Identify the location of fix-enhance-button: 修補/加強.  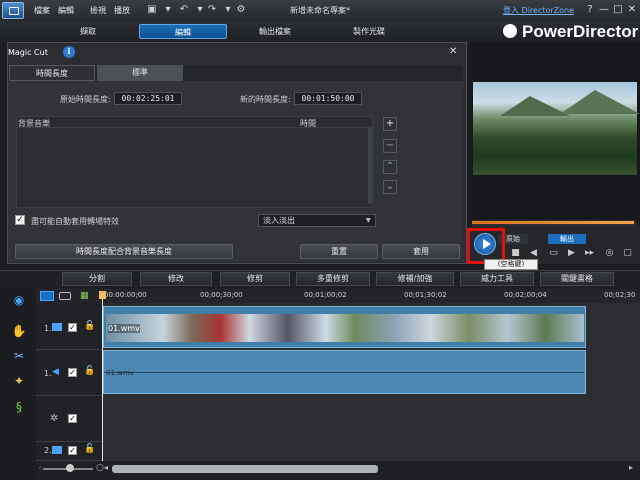
(415, 279).